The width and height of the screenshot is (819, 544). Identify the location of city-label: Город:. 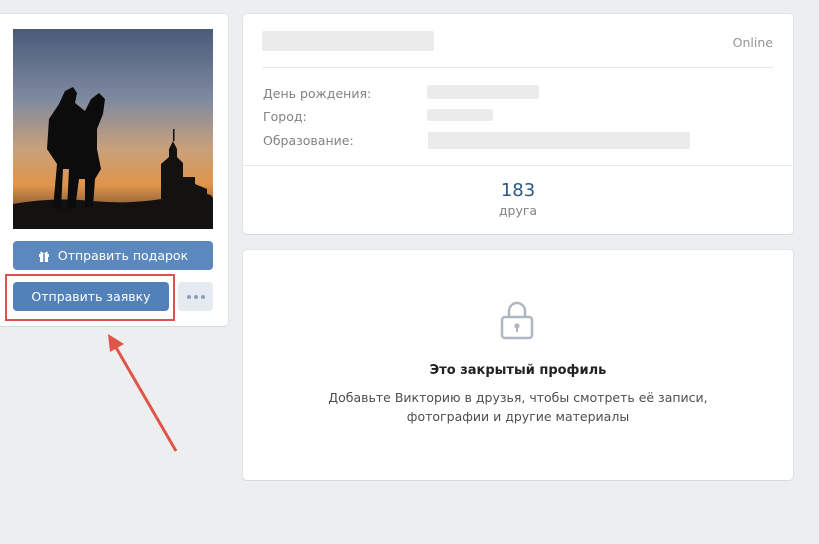
(285, 116).